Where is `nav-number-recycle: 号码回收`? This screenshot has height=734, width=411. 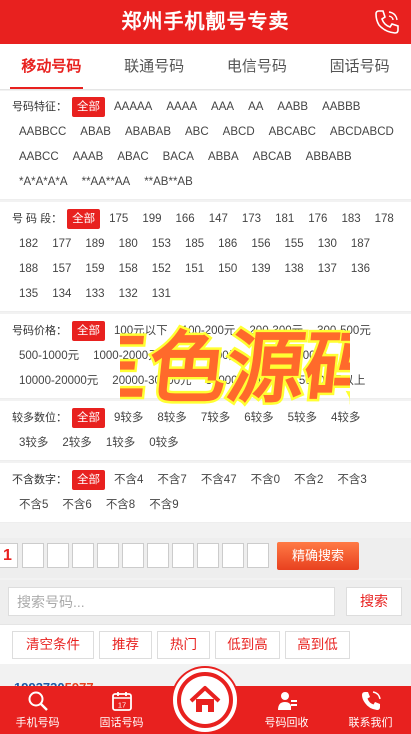
nav-number-recycle: 号码回收 is located at coordinates (286, 710).